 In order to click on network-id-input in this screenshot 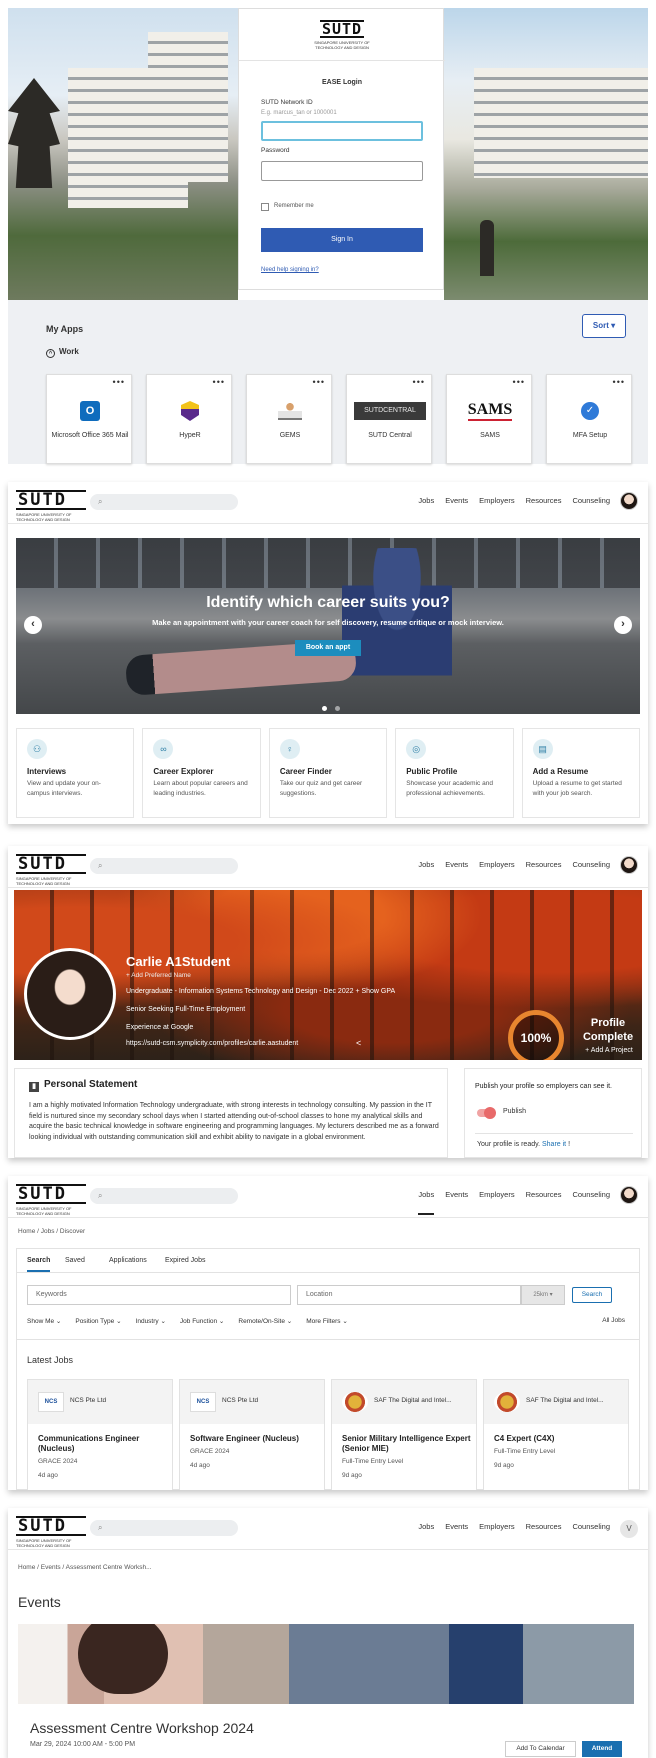, I will do `click(342, 131)`.